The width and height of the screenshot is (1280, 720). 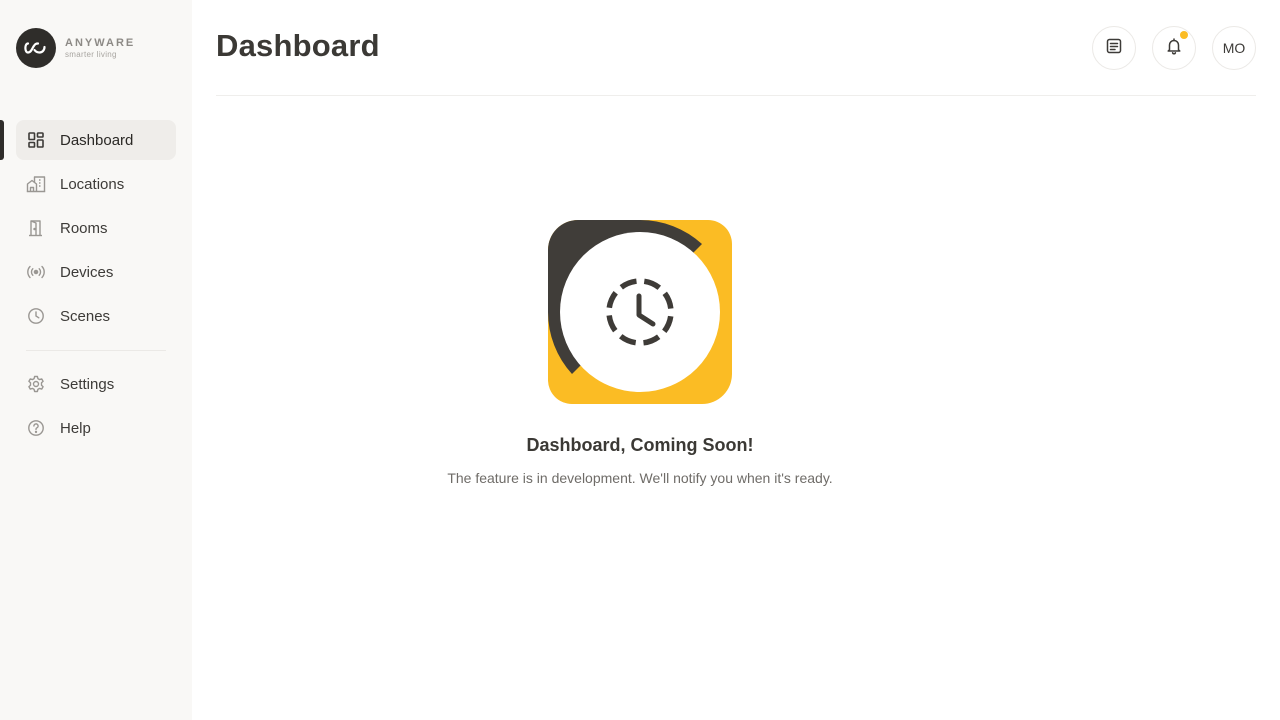 I want to click on bell-icon, so click(x=1174, y=48).